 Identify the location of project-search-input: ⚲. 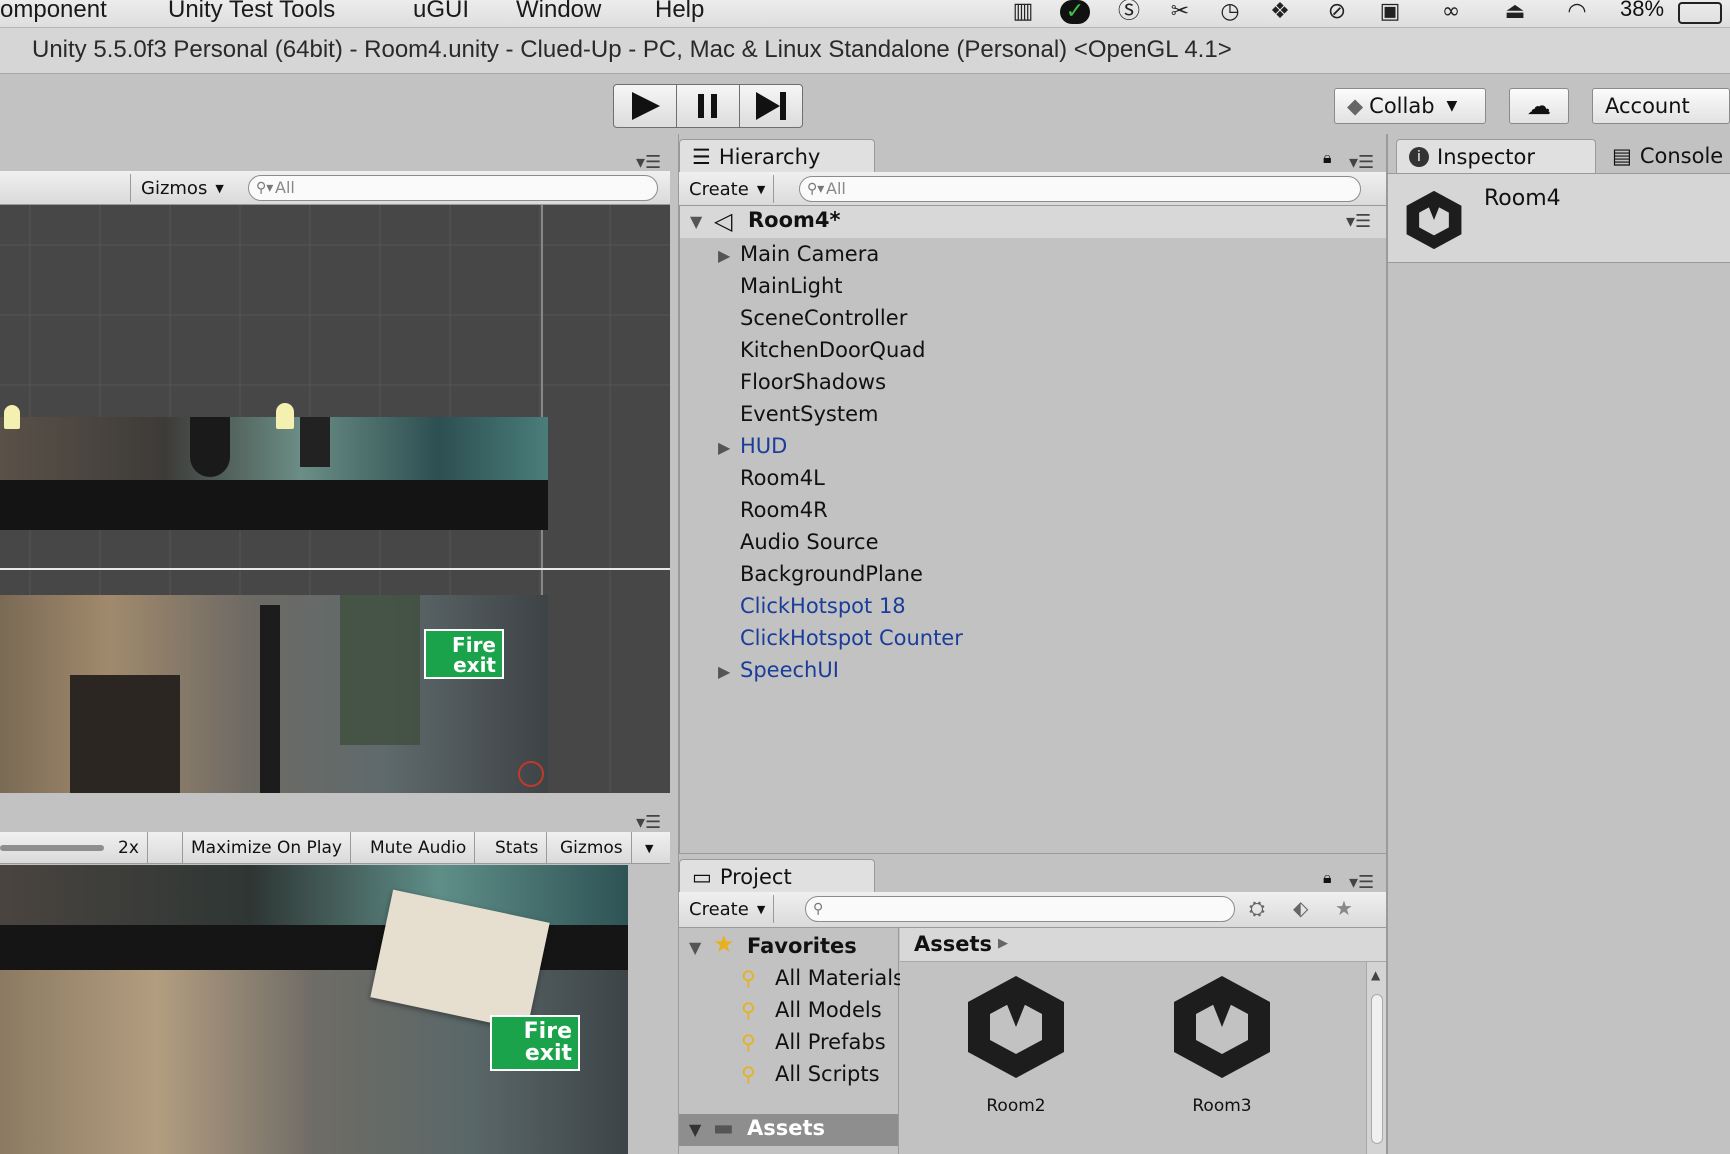
(1020, 909).